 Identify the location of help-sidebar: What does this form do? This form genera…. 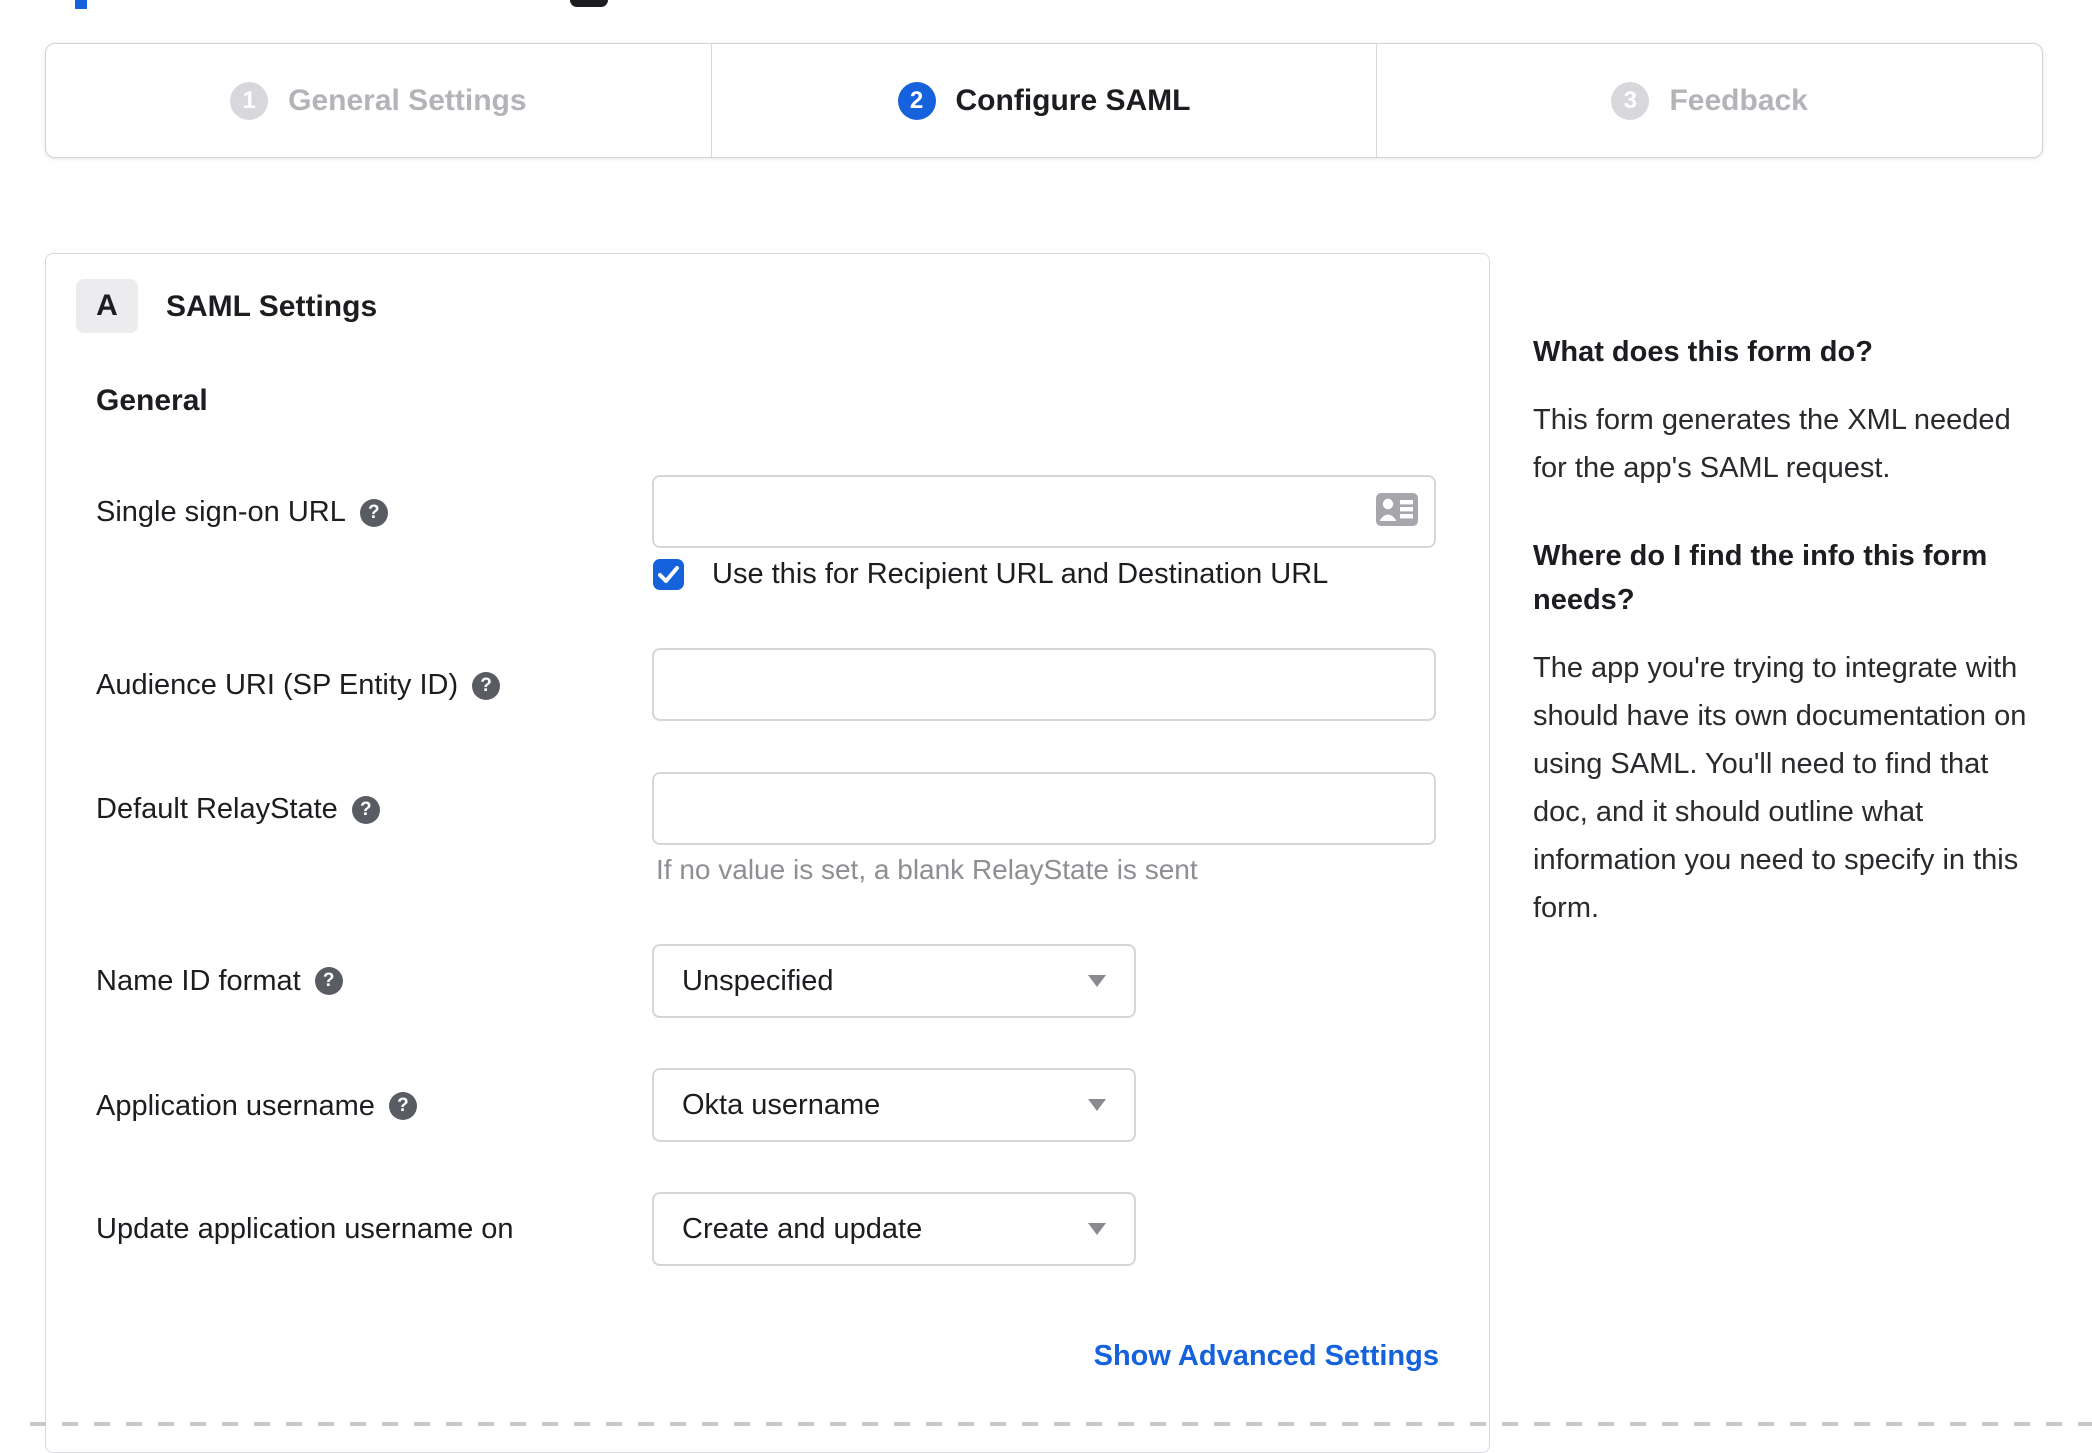
(1785, 652).